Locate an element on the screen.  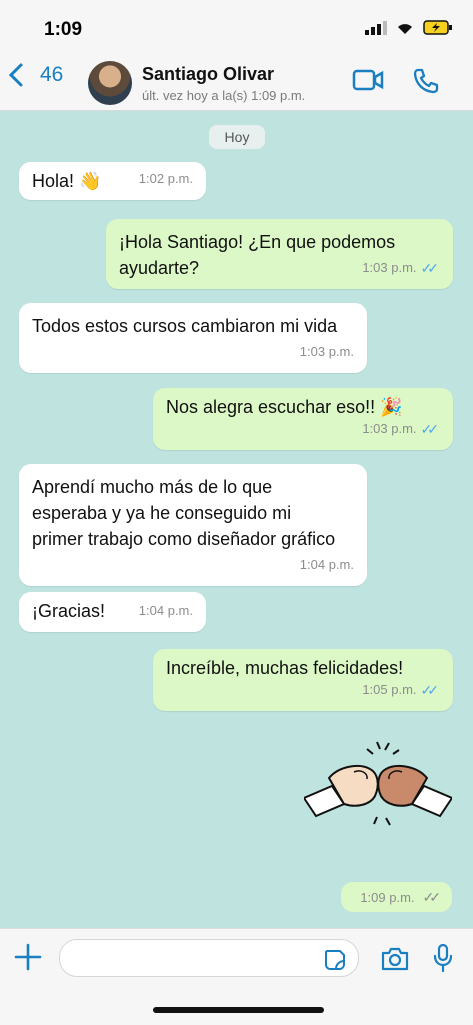
unread-count: 46 is located at coordinates (52, 74).